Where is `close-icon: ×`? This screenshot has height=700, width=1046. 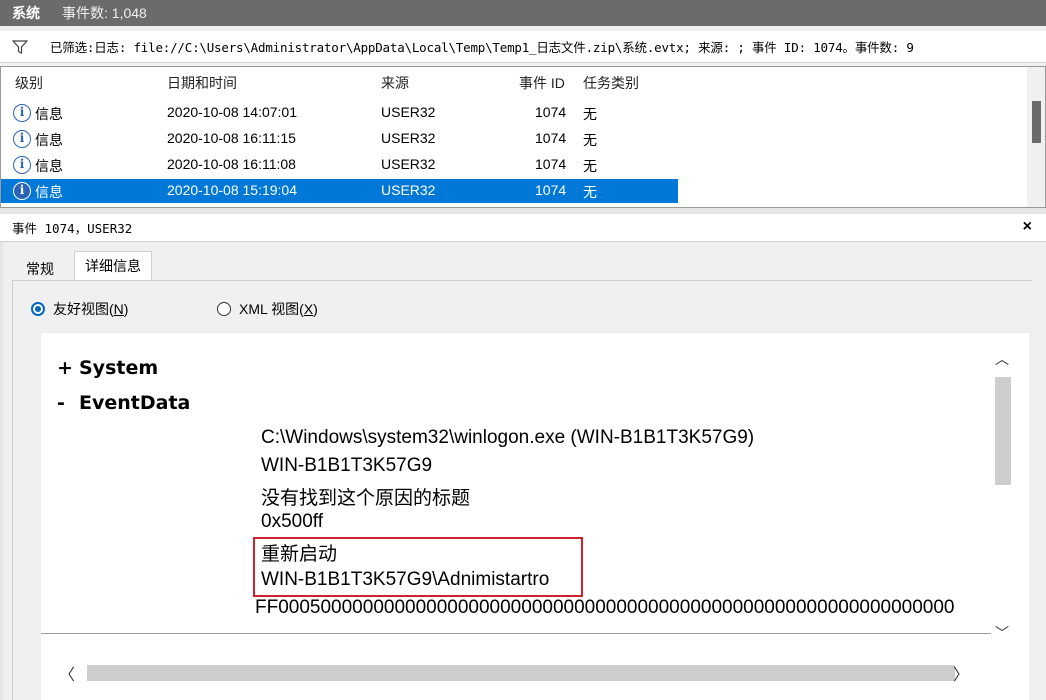
close-icon: × is located at coordinates (1027, 227).